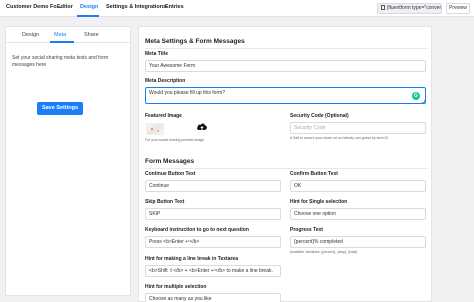  I want to click on confirm-button-input: OK, so click(358, 186).